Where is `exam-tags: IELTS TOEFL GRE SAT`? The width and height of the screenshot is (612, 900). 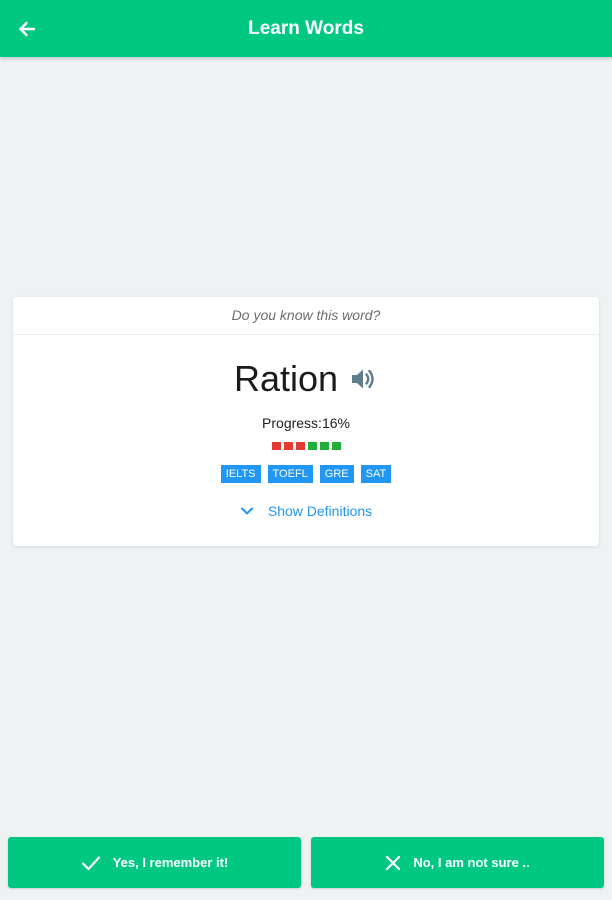
exam-tags: IELTS TOEFL GRE SAT is located at coordinates (306, 474).